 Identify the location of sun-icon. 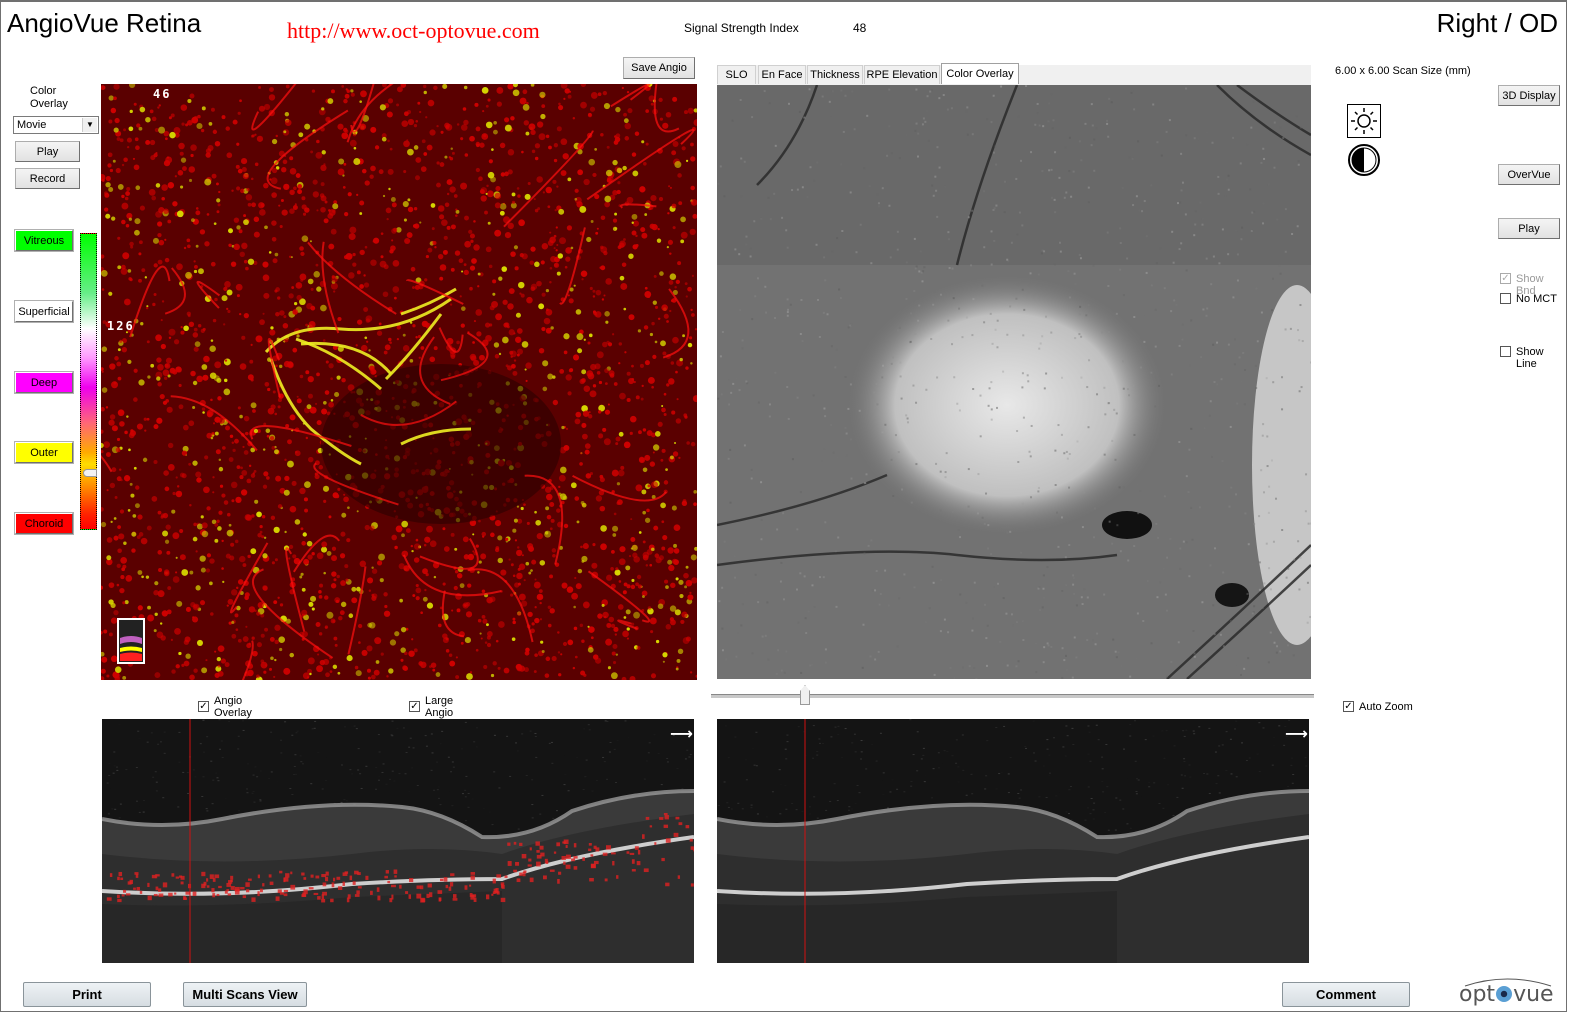
(1364, 121).